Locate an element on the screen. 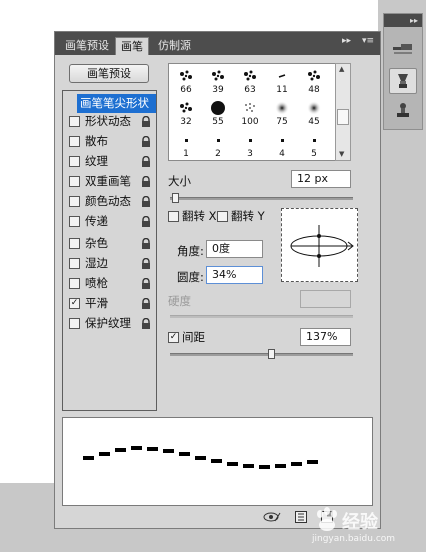 Image resolution: width=426 pixels, height=552 pixels. option-checkbox: ✓ is located at coordinates (74, 303).